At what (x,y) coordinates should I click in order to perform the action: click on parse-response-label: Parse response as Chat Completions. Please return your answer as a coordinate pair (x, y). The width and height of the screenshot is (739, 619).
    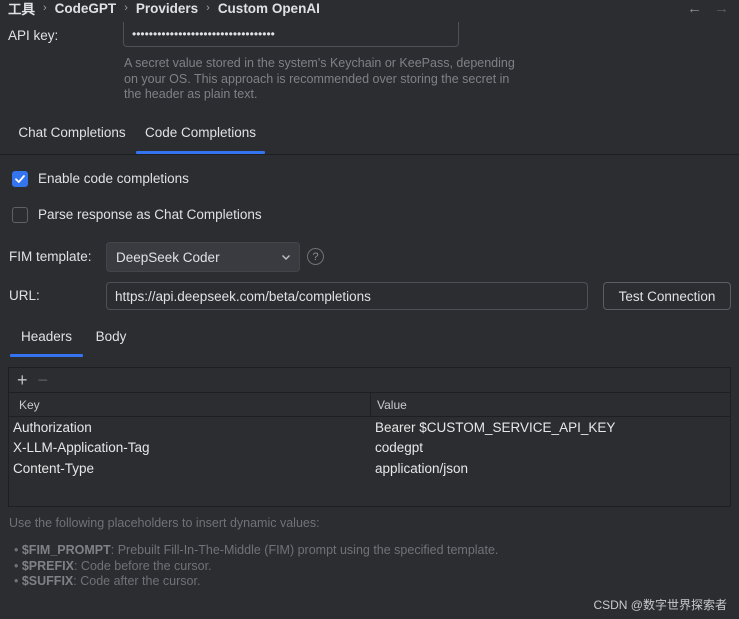
    Looking at the image, I should click on (150, 214).